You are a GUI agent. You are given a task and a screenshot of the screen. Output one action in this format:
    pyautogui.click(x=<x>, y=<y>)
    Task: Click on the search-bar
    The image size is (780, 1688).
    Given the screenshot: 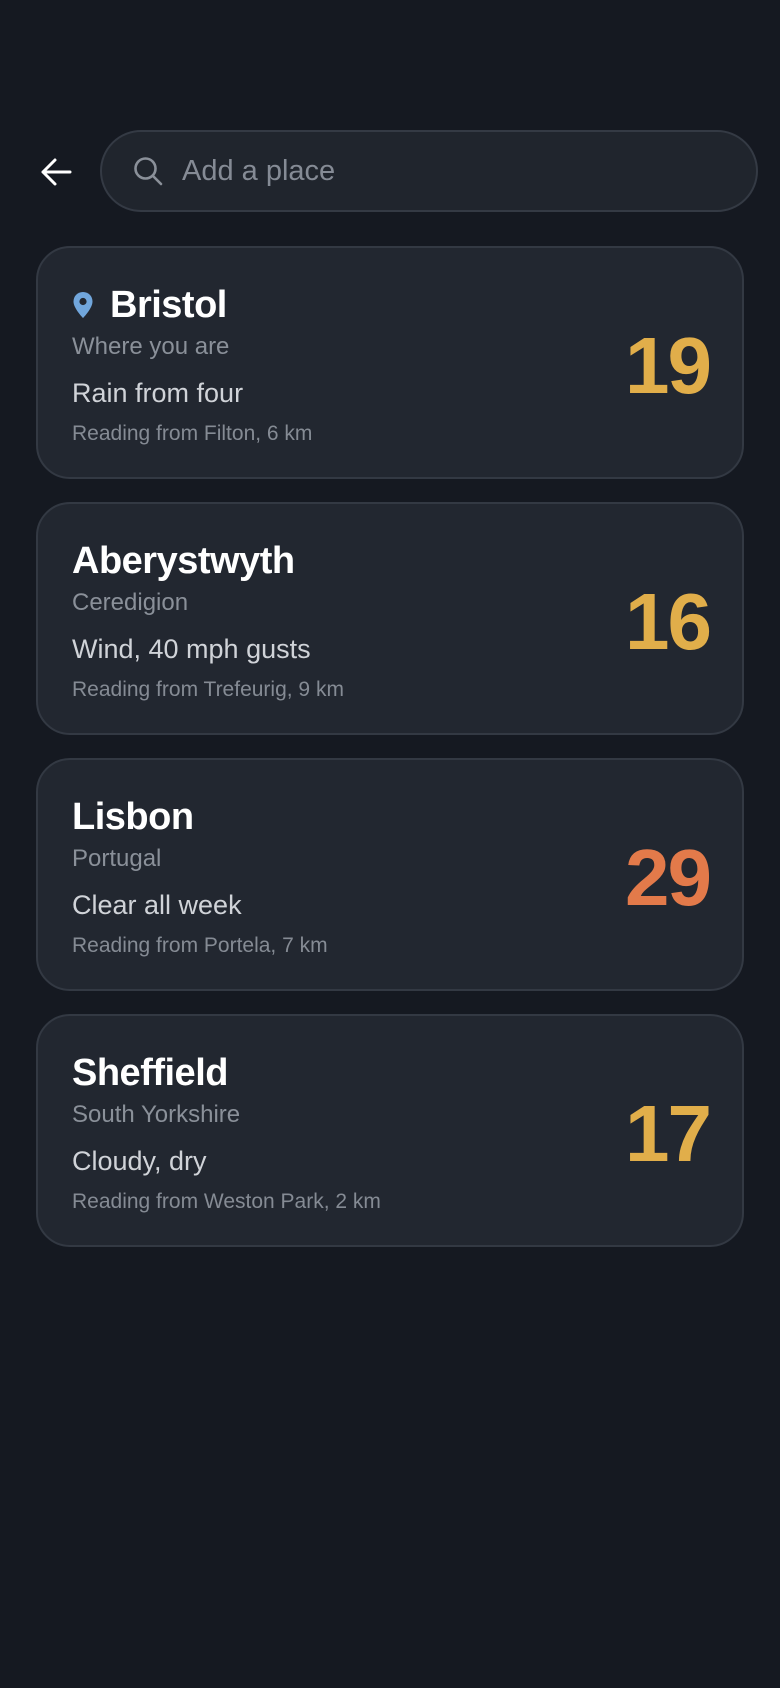 What is the action you would take?
    pyautogui.click(x=429, y=171)
    